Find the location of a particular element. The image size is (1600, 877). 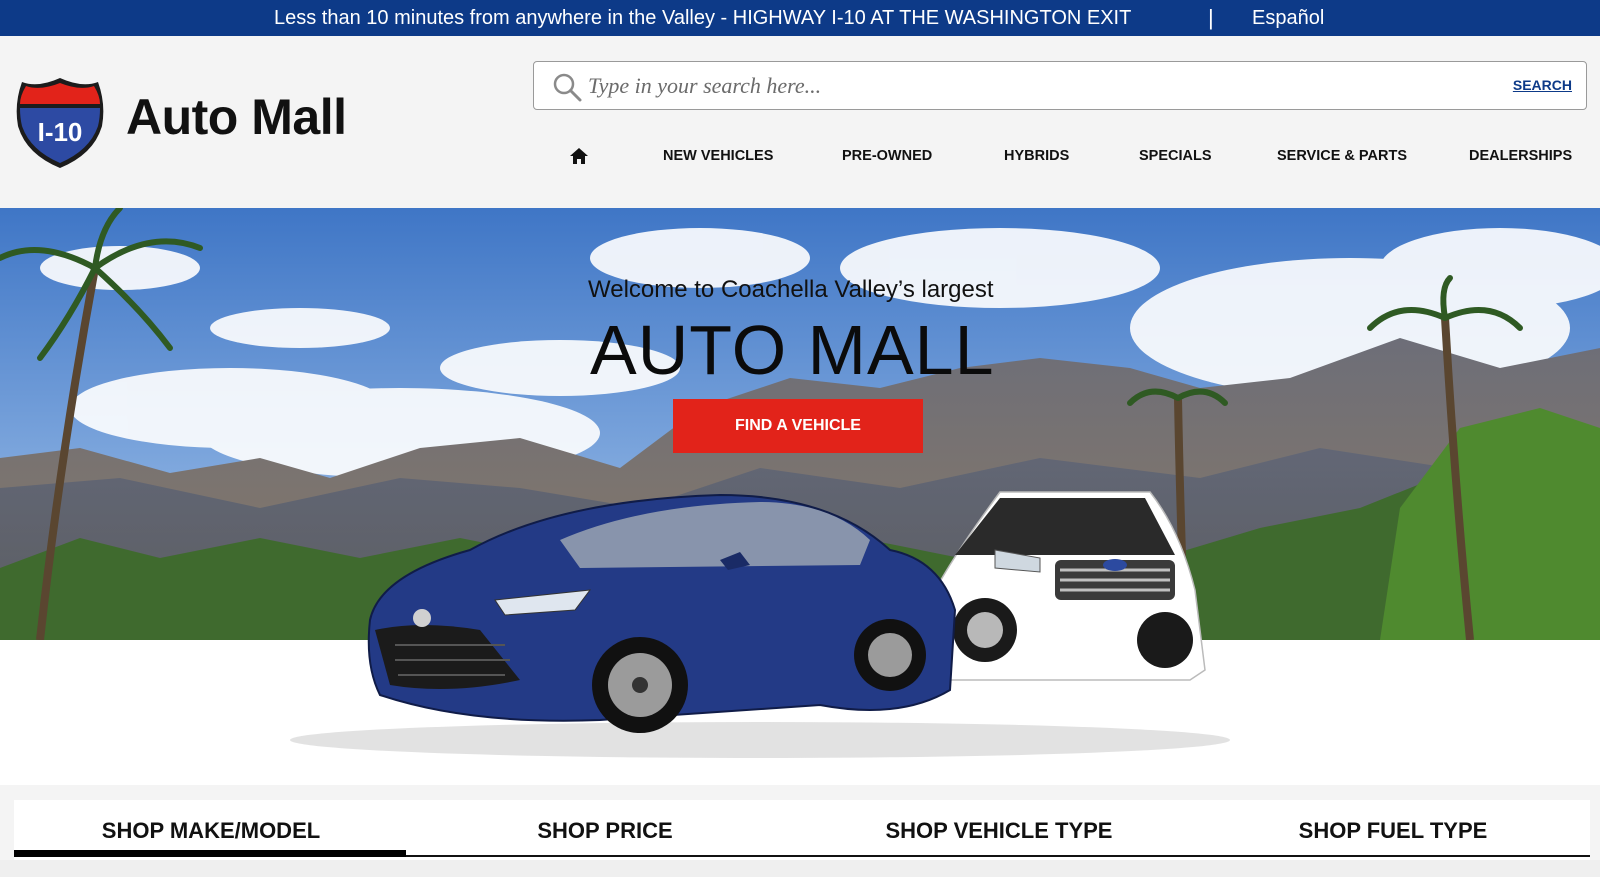

blue-sedan-icon is located at coordinates (662, 613).